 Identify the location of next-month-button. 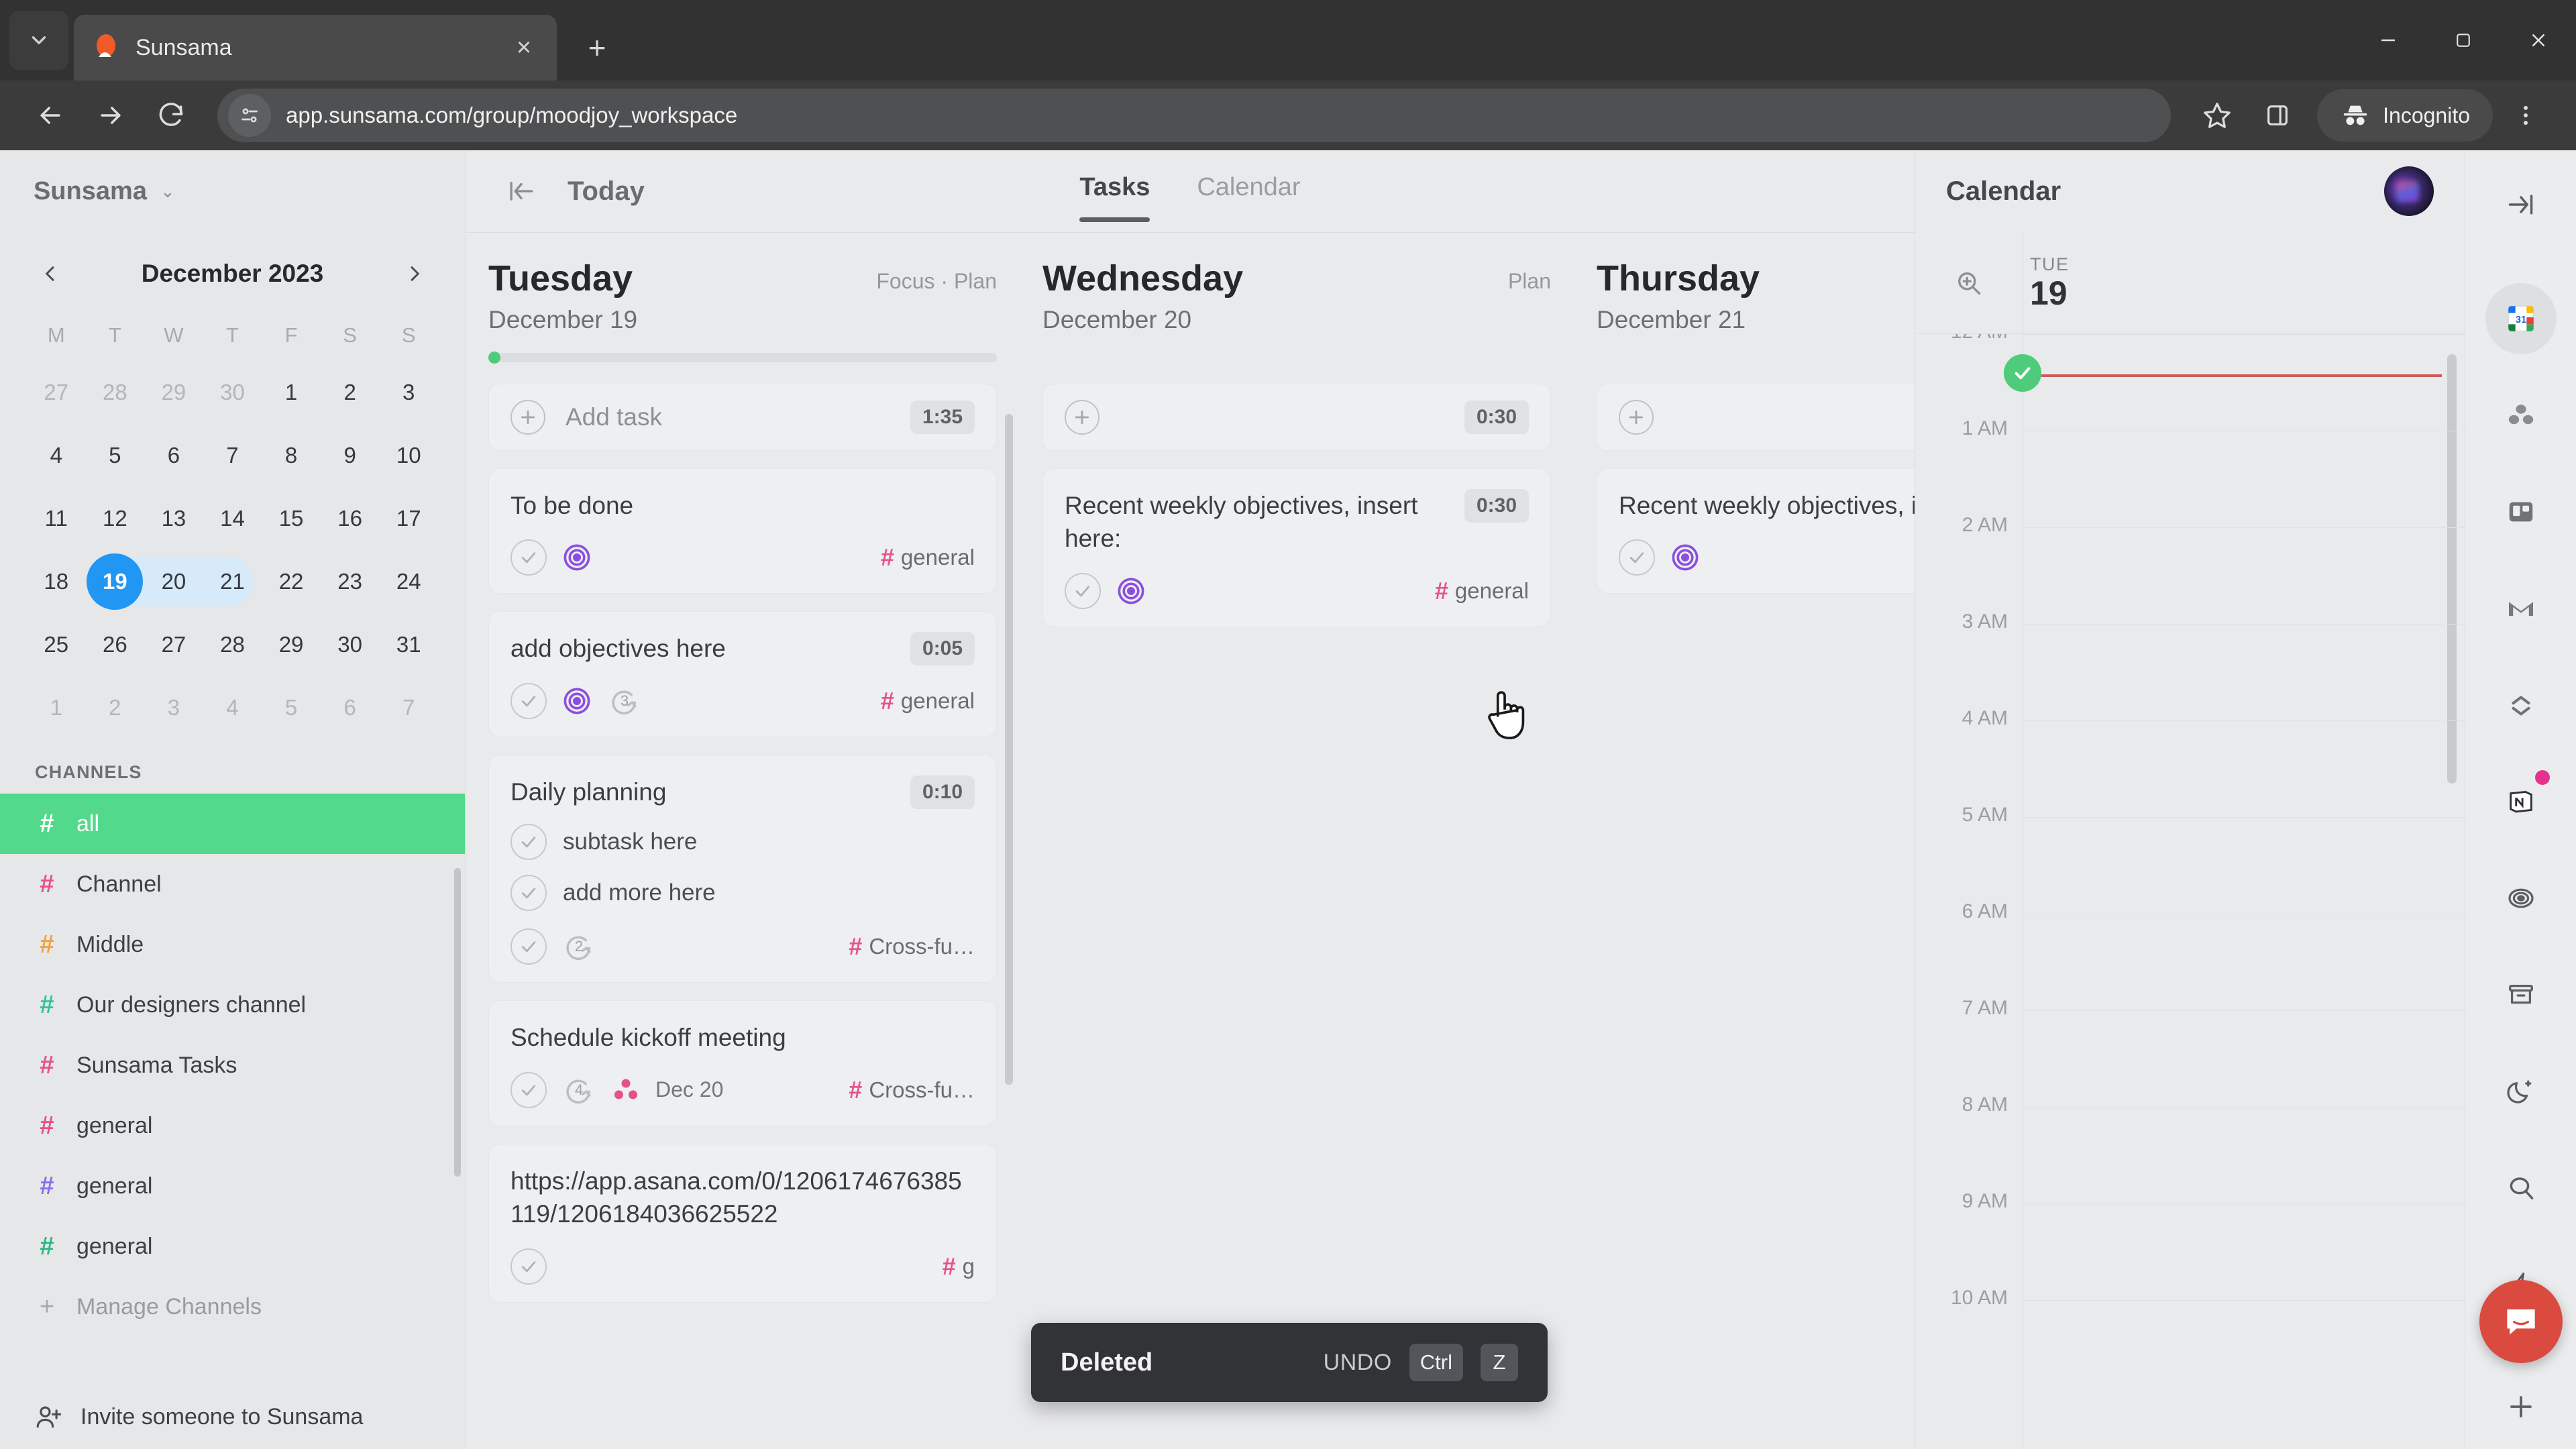
(414, 273).